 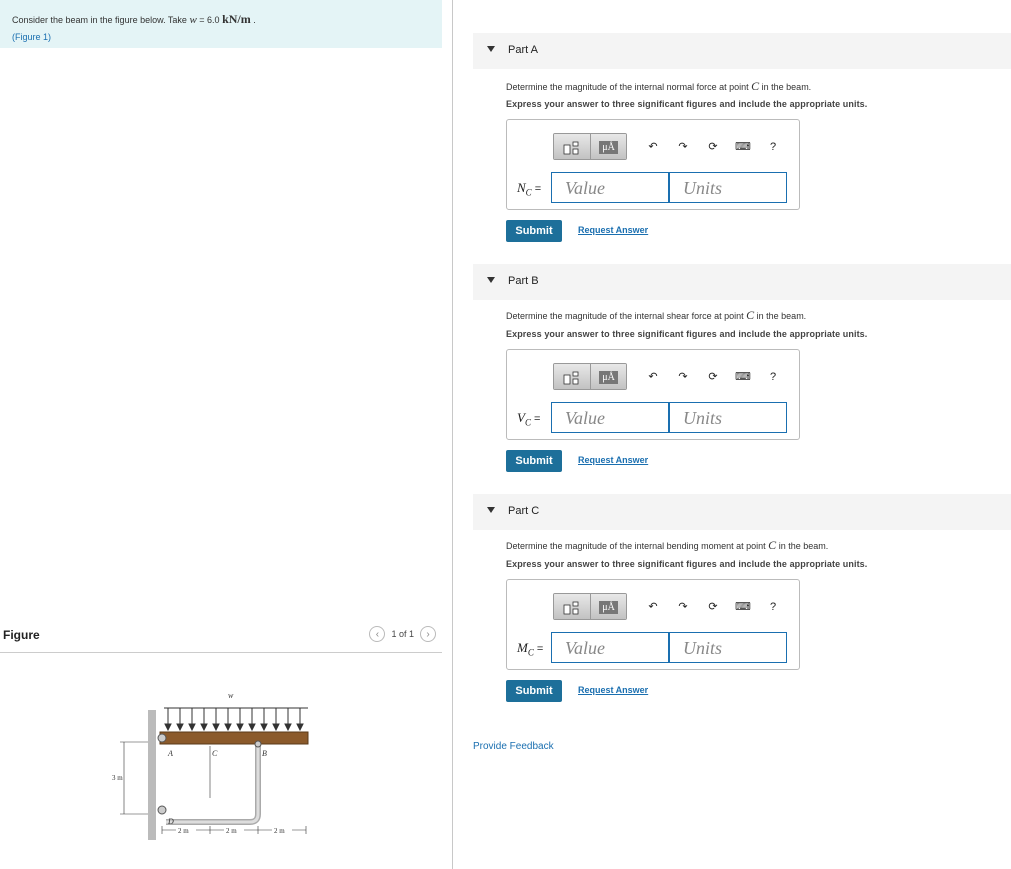 I want to click on figure-link: (Figure 1), so click(x=31, y=37).